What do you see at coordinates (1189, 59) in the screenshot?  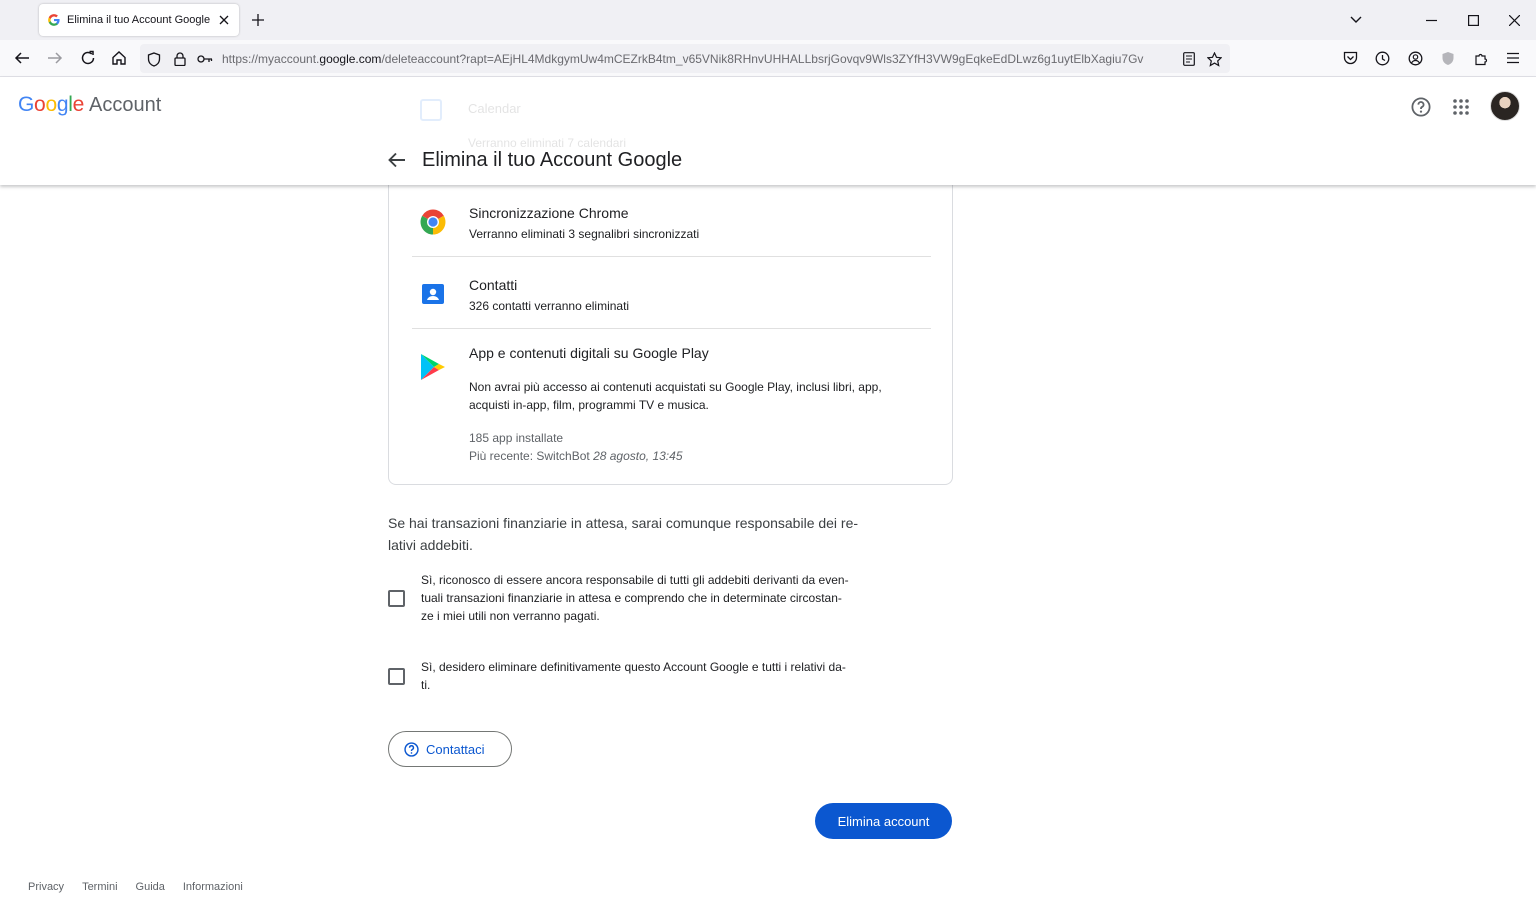 I see `reader-view-icon` at bounding box center [1189, 59].